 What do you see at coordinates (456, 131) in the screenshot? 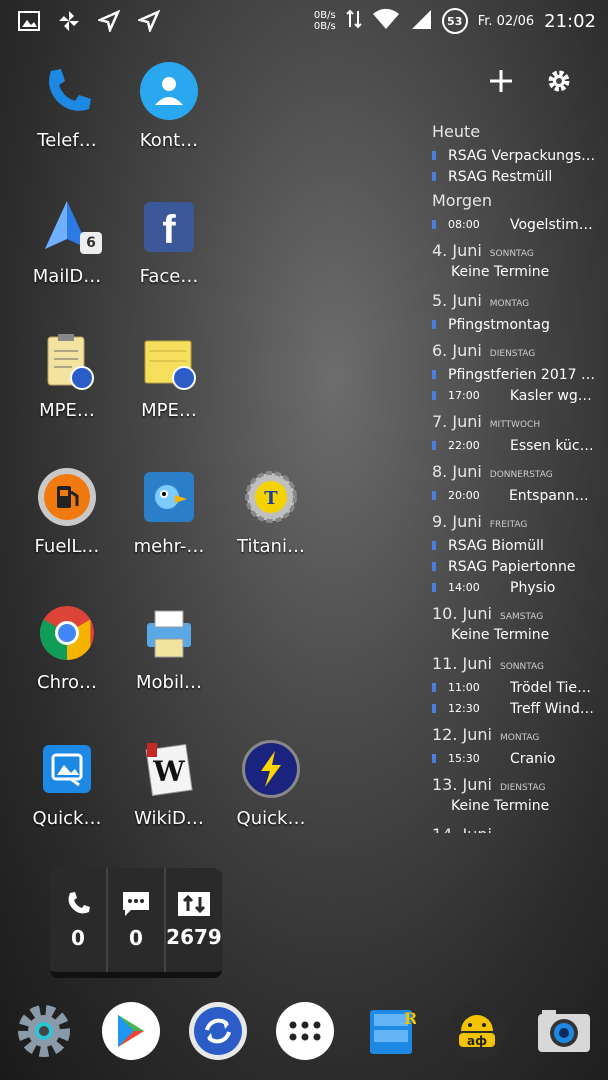
I see `section-today: Heute` at bounding box center [456, 131].